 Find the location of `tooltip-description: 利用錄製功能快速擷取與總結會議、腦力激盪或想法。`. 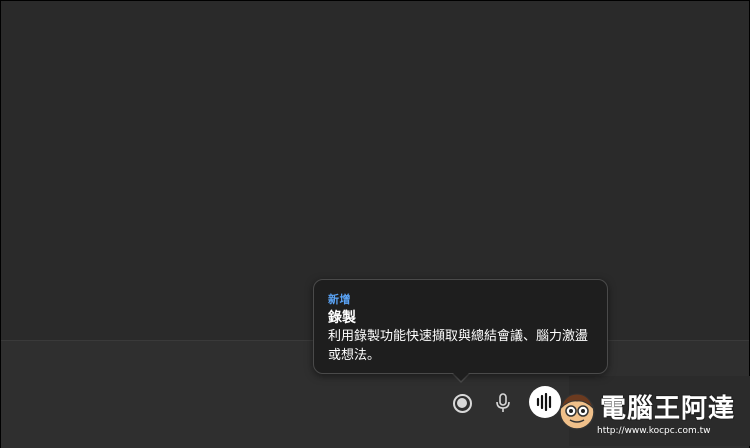

tooltip-description: 利用錄製功能快速擷取與總結會議、腦力激盪或想法。 is located at coordinates (458, 346).